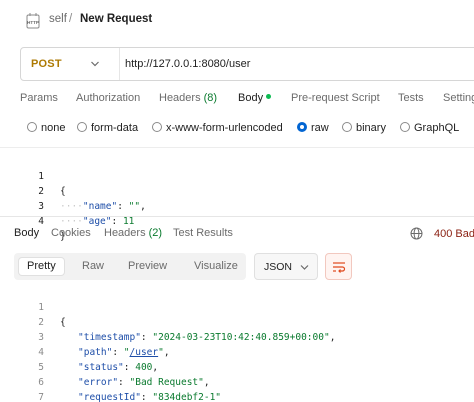 Image resolution: width=474 pixels, height=402 pixels. I want to click on json-value: "834debf2-1", so click(187, 397).